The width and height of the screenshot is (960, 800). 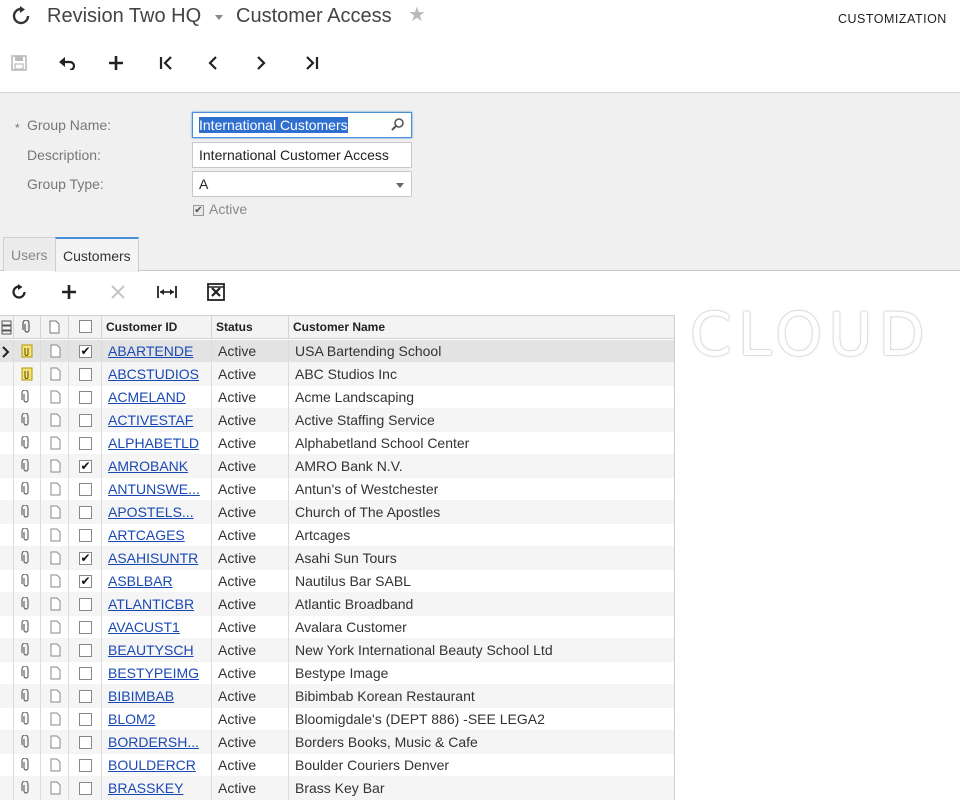 I want to click on customer-id-link: BIBIMBAB, so click(x=159, y=696).